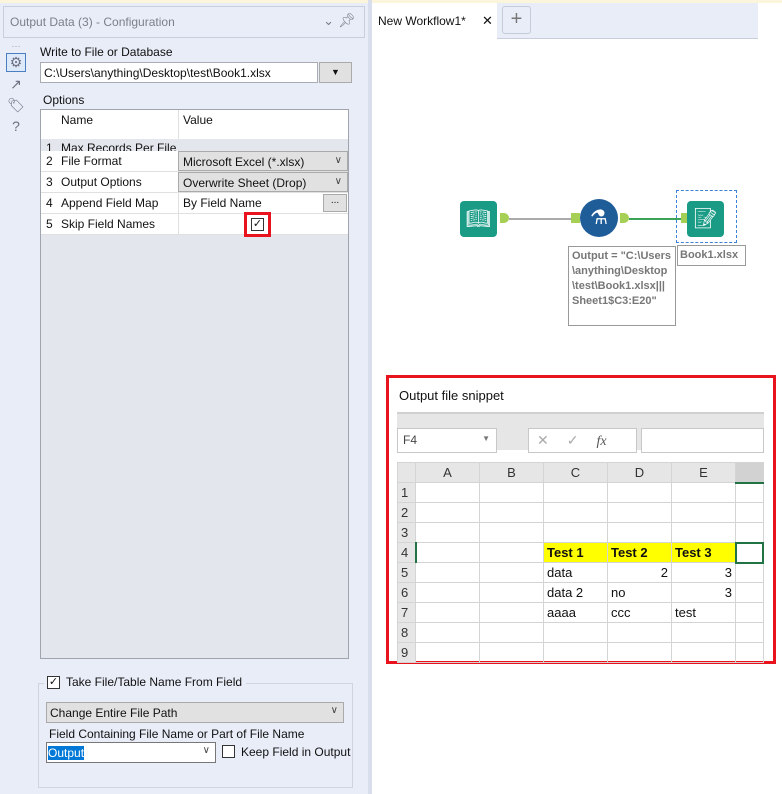 Image resolution: width=782 pixels, height=794 pixels. Describe the element at coordinates (703, 472) in the screenshot. I see `column-header: E` at that location.